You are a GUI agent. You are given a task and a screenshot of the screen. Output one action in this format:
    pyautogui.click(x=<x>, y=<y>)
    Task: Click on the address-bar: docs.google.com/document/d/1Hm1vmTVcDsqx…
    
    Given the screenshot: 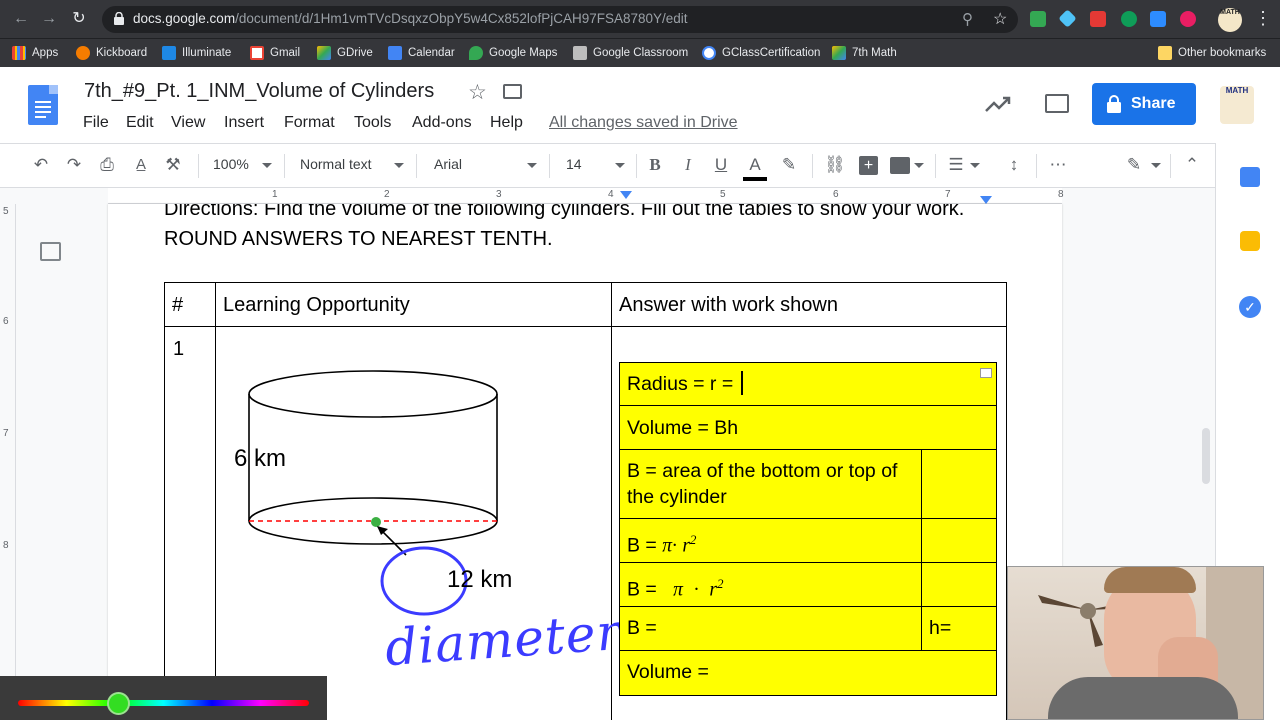 What is the action you would take?
    pyautogui.click(x=560, y=19)
    